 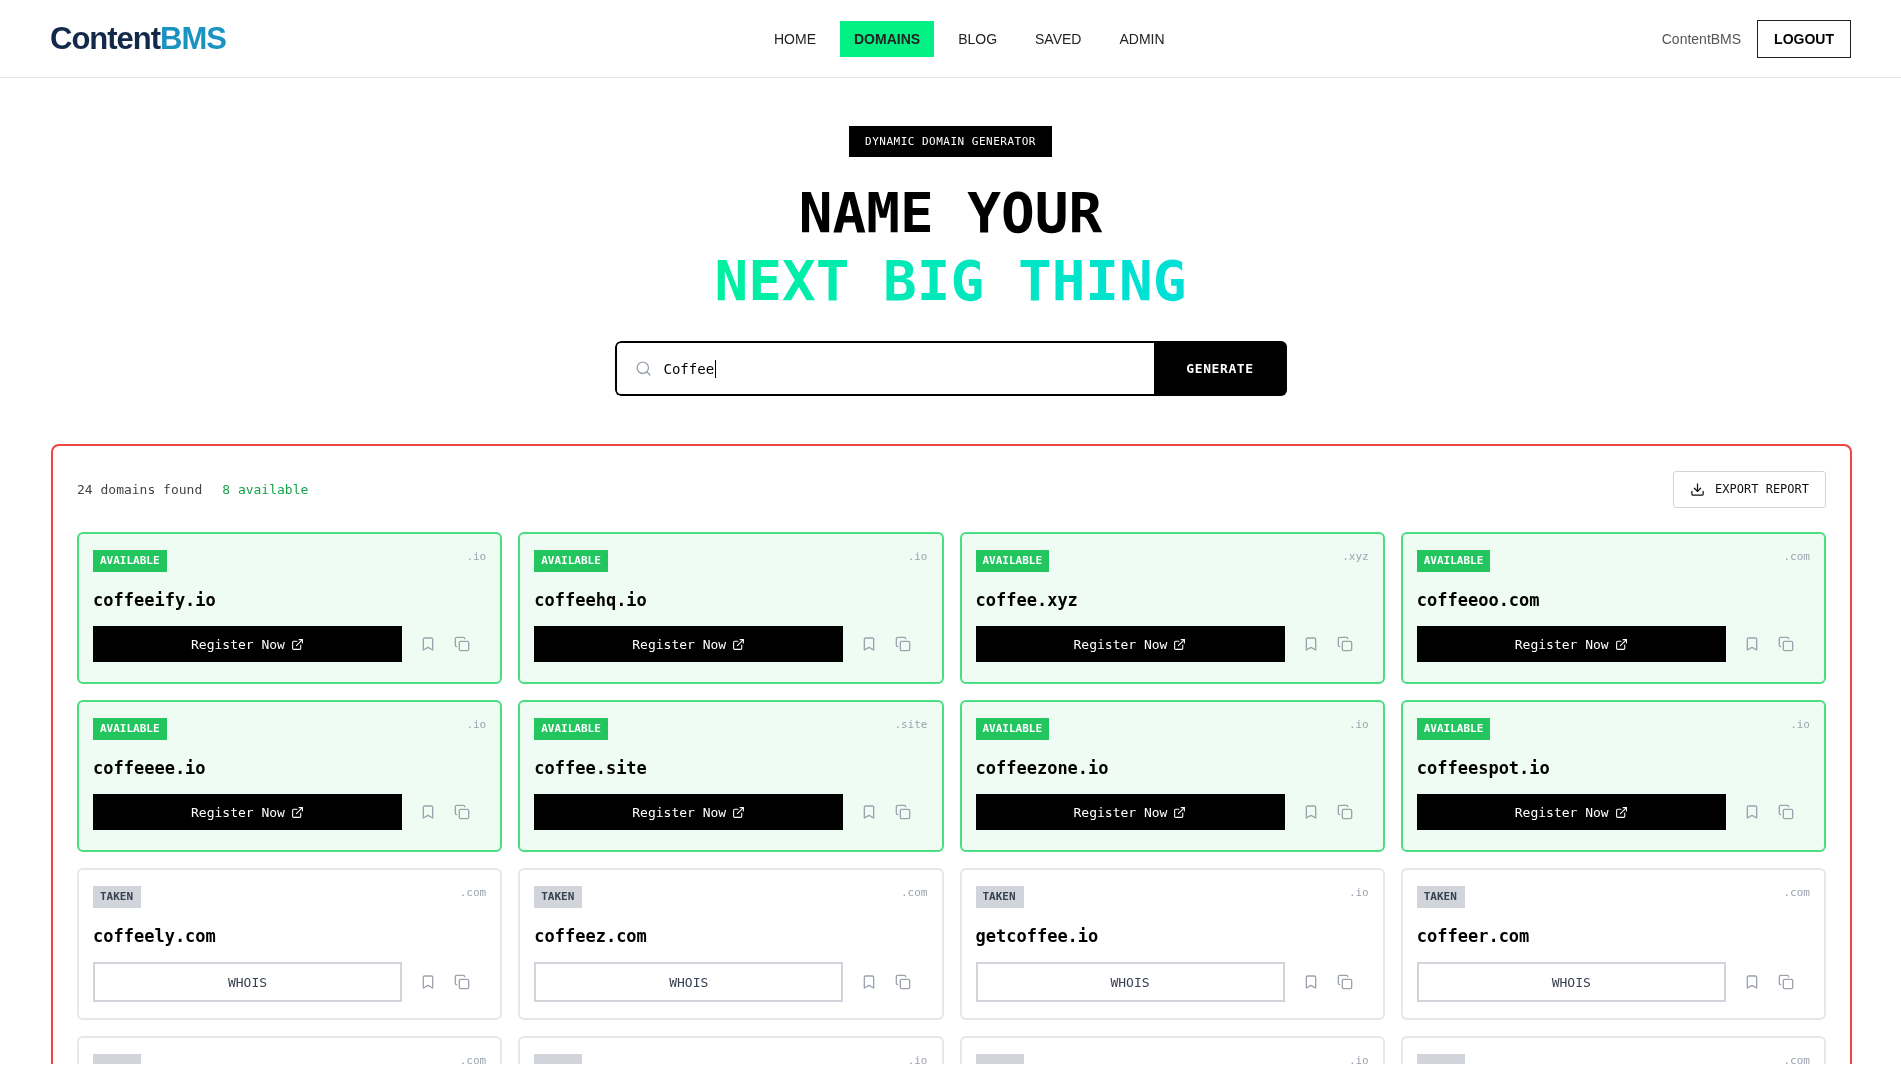 What do you see at coordinates (795, 38) in the screenshot?
I see `nav-link: HOME` at bounding box center [795, 38].